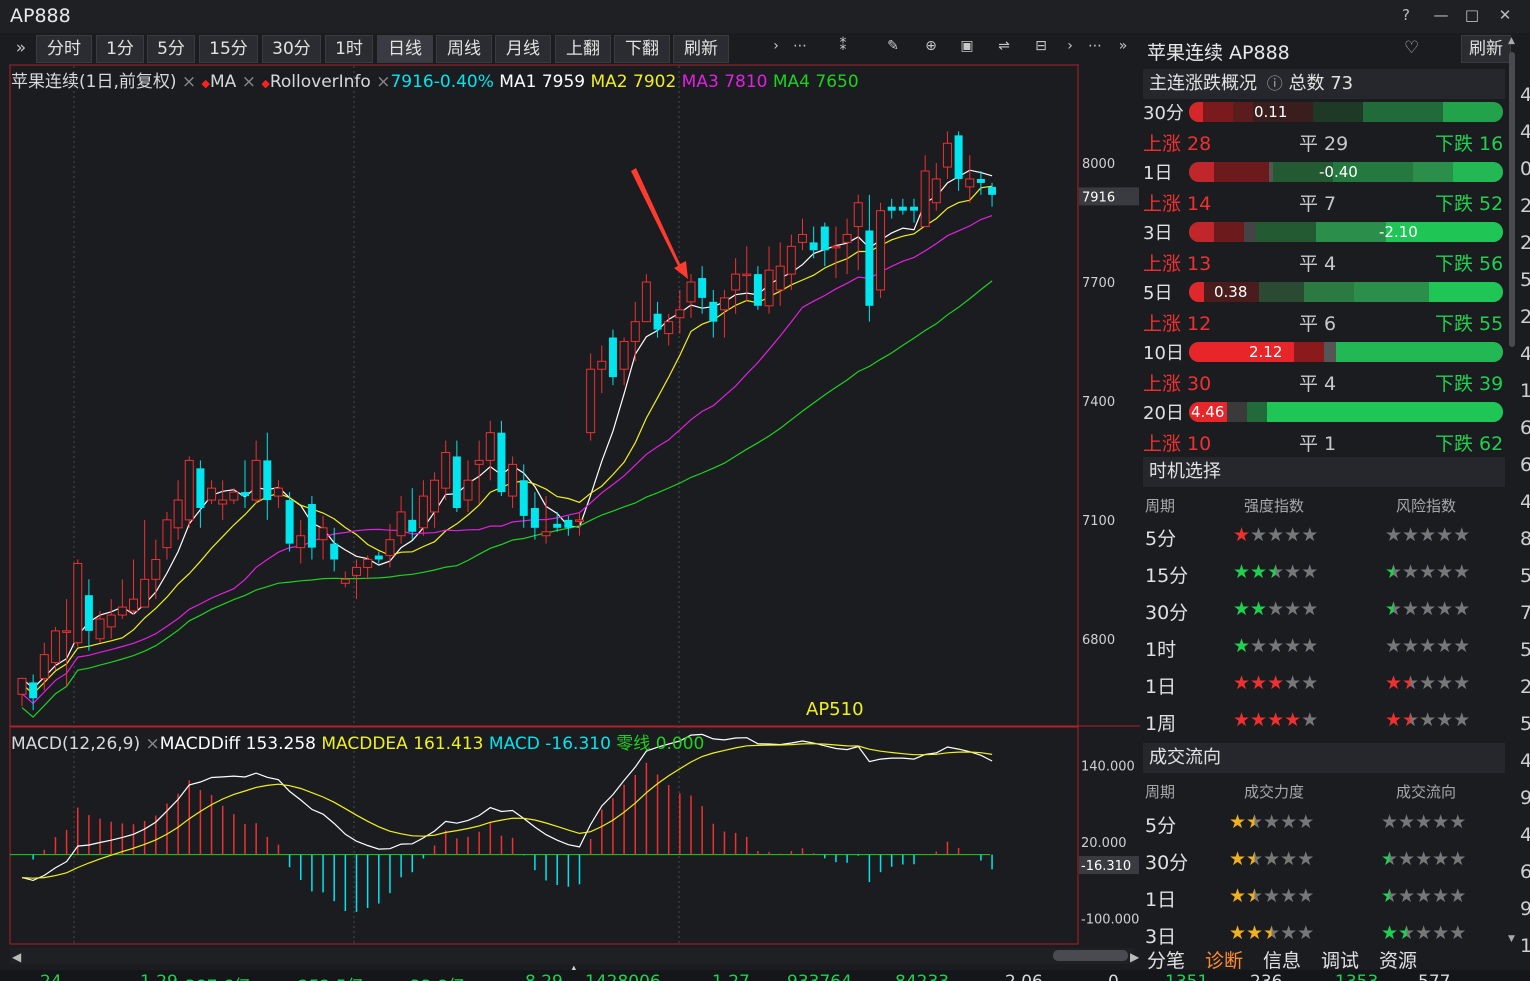  What do you see at coordinates (967, 46) in the screenshot?
I see `layout-icon: ▣` at bounding box center [967, 46].